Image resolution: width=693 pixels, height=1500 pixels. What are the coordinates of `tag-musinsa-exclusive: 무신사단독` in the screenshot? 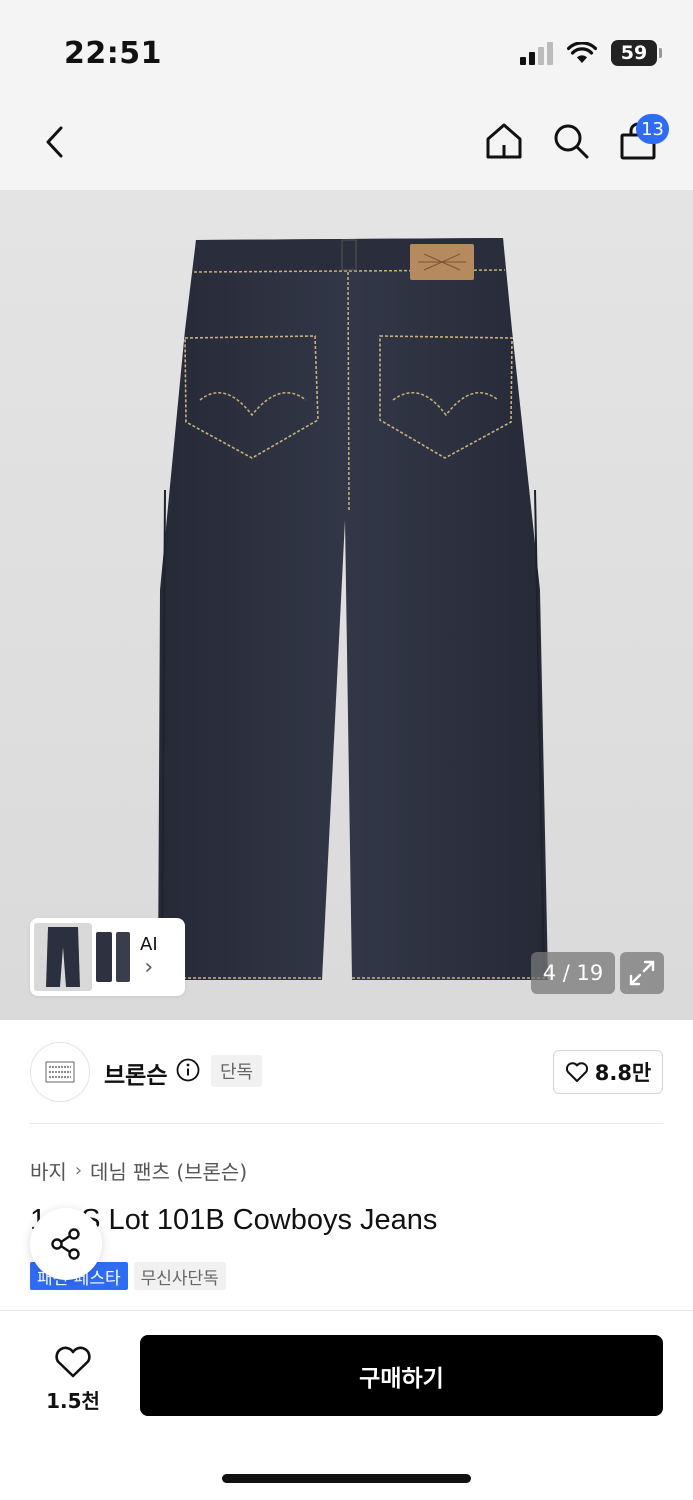 It's located at (179, 1276).